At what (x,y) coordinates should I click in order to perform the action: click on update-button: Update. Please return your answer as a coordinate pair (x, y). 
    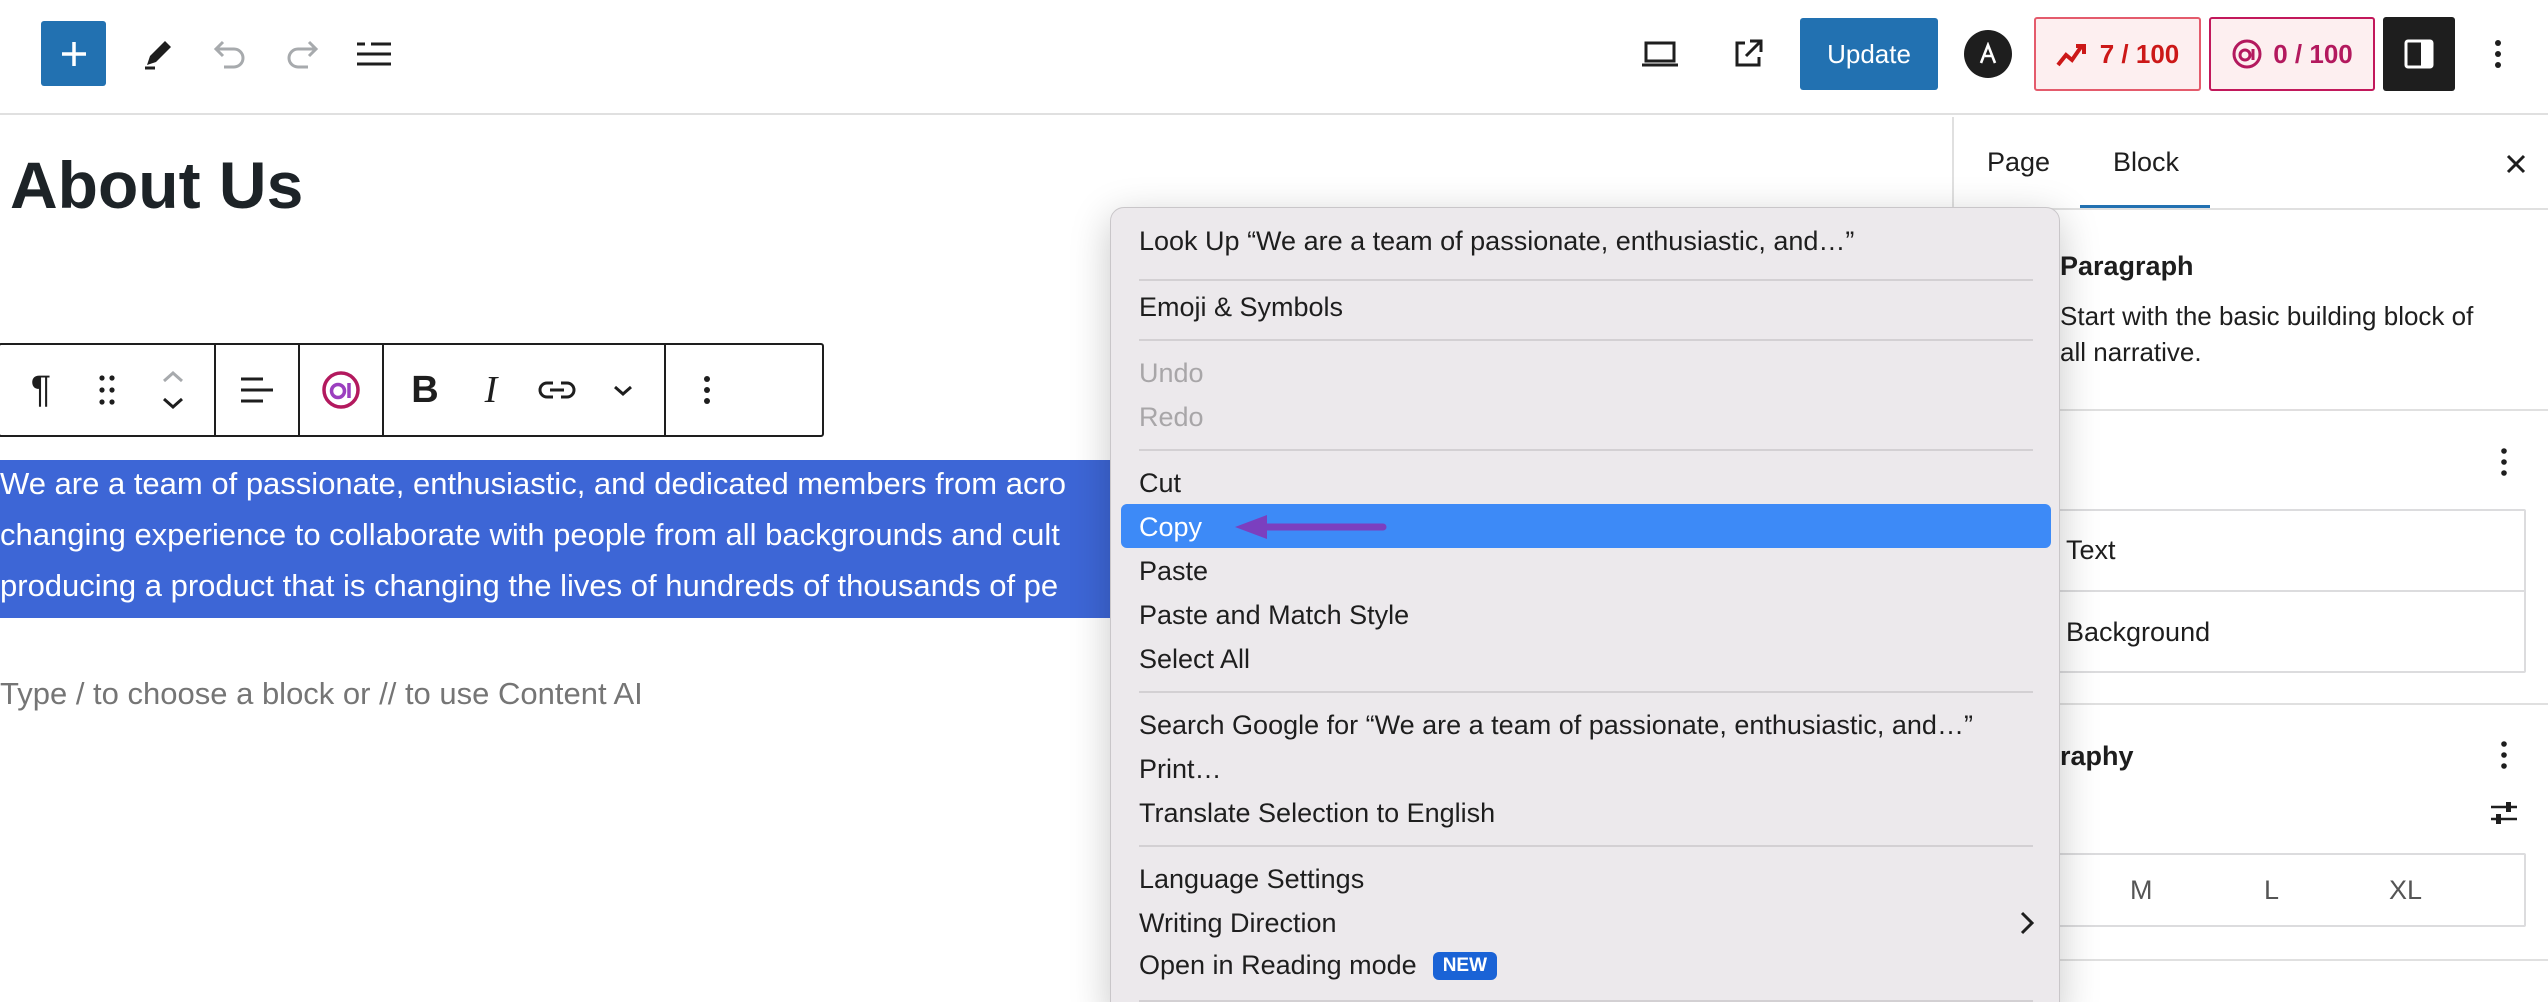
    Looking at the image, I should click on (1869, 54).